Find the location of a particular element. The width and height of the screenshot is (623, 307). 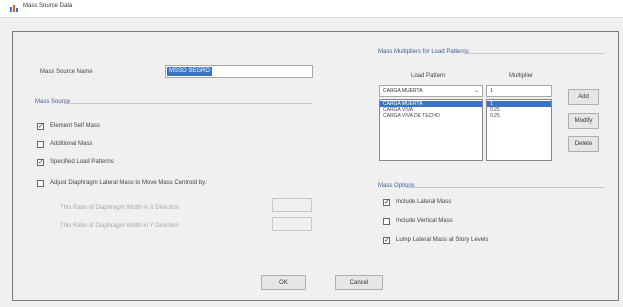

mass-source-heading: Mass Source is located at coordinates (53, 102).